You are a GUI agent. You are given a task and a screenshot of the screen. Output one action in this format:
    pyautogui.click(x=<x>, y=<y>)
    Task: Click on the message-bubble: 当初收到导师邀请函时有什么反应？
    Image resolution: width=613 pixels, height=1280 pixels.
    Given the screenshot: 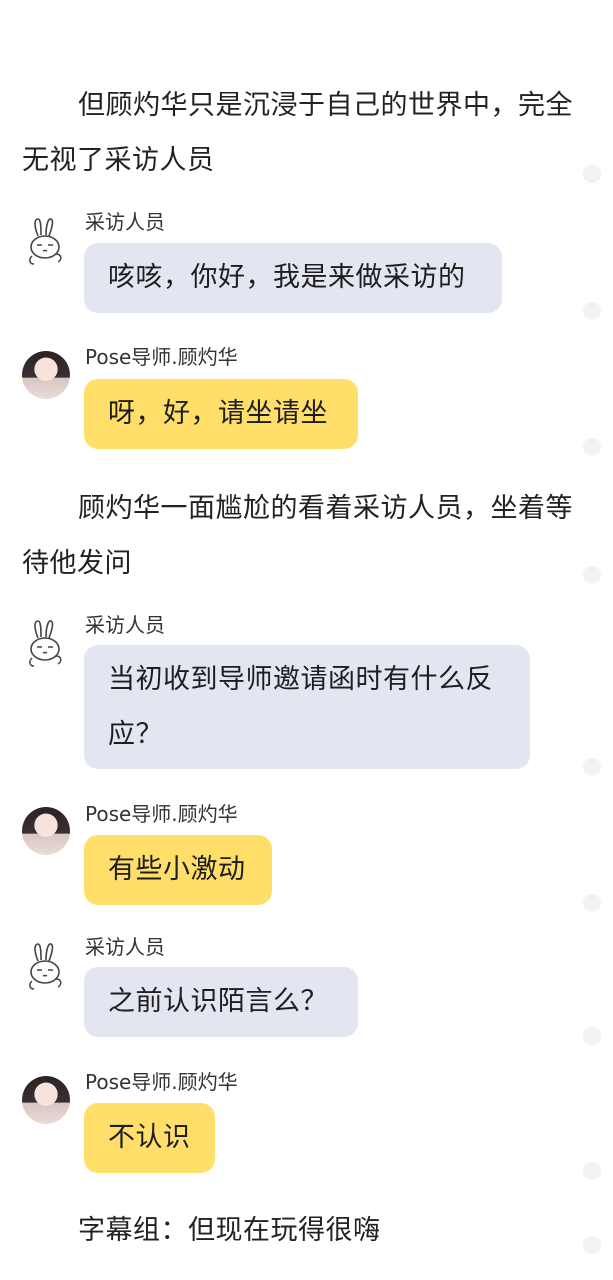 What is the action you would take?
    pyautogui.click(x=307, y=707)
    